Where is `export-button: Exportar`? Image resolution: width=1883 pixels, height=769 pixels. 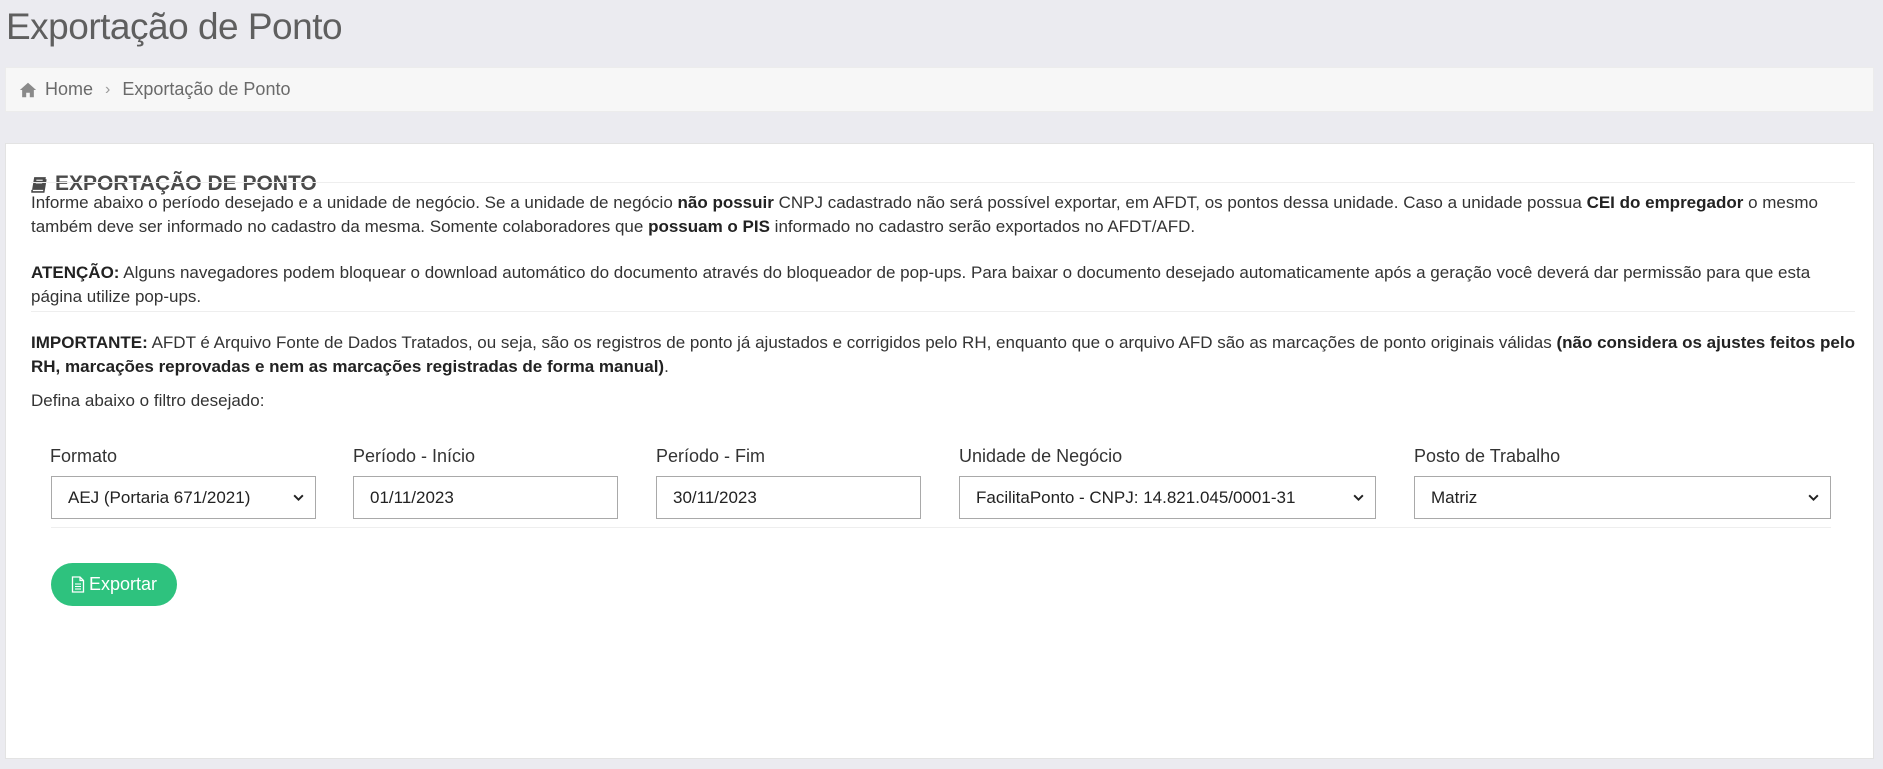 export-button: Exportar is located at coordinates (114, 584).